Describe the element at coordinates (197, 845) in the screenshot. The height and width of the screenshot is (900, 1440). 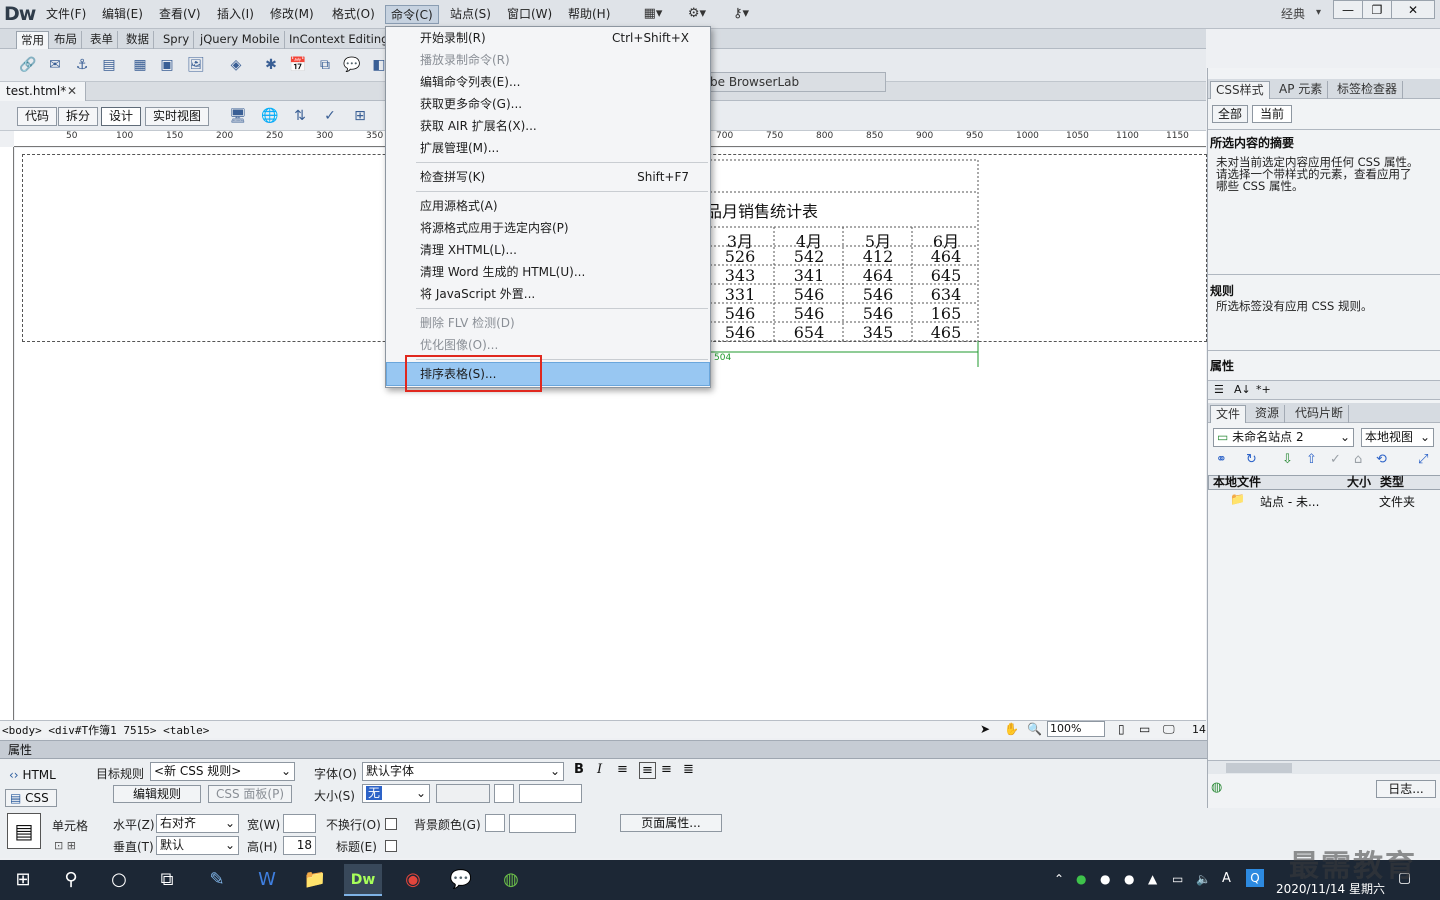
I see `vertical-select: 默认 ⌄` at that location.